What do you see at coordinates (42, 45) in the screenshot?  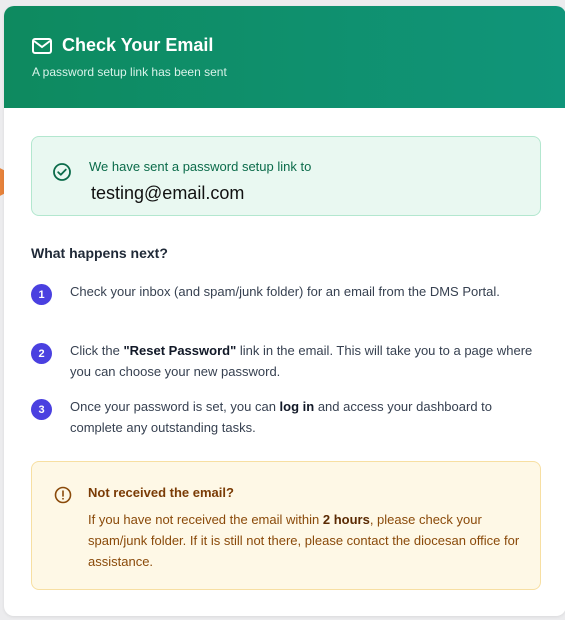 I see `mail-icon` at bounding box center [42, 45].